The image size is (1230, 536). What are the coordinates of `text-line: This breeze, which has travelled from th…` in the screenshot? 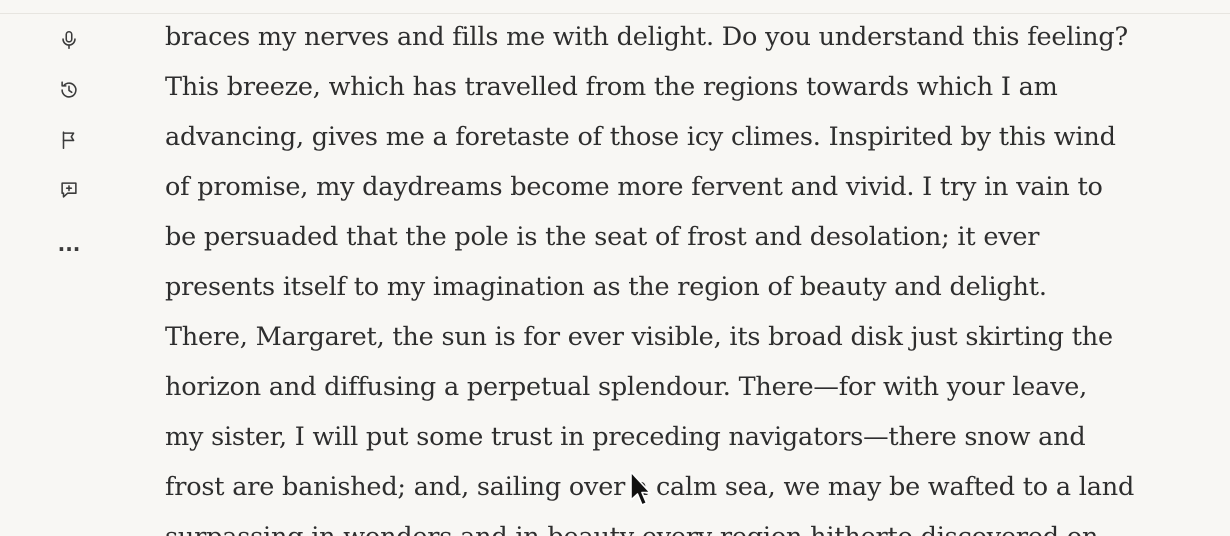 It's located at (611, 87).